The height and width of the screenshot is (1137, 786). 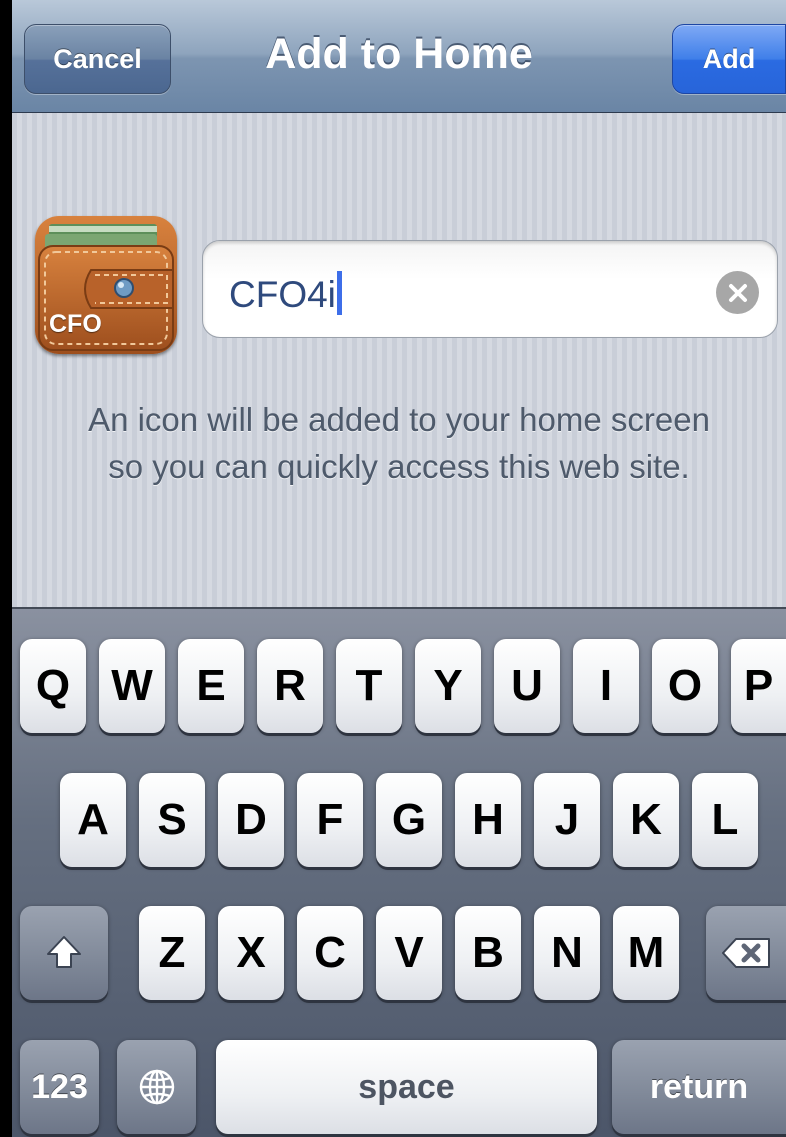 What do you see at coordinates (172, 953) in the screenshot?
I see `key-z: Z` at bounding box center [172, 953].